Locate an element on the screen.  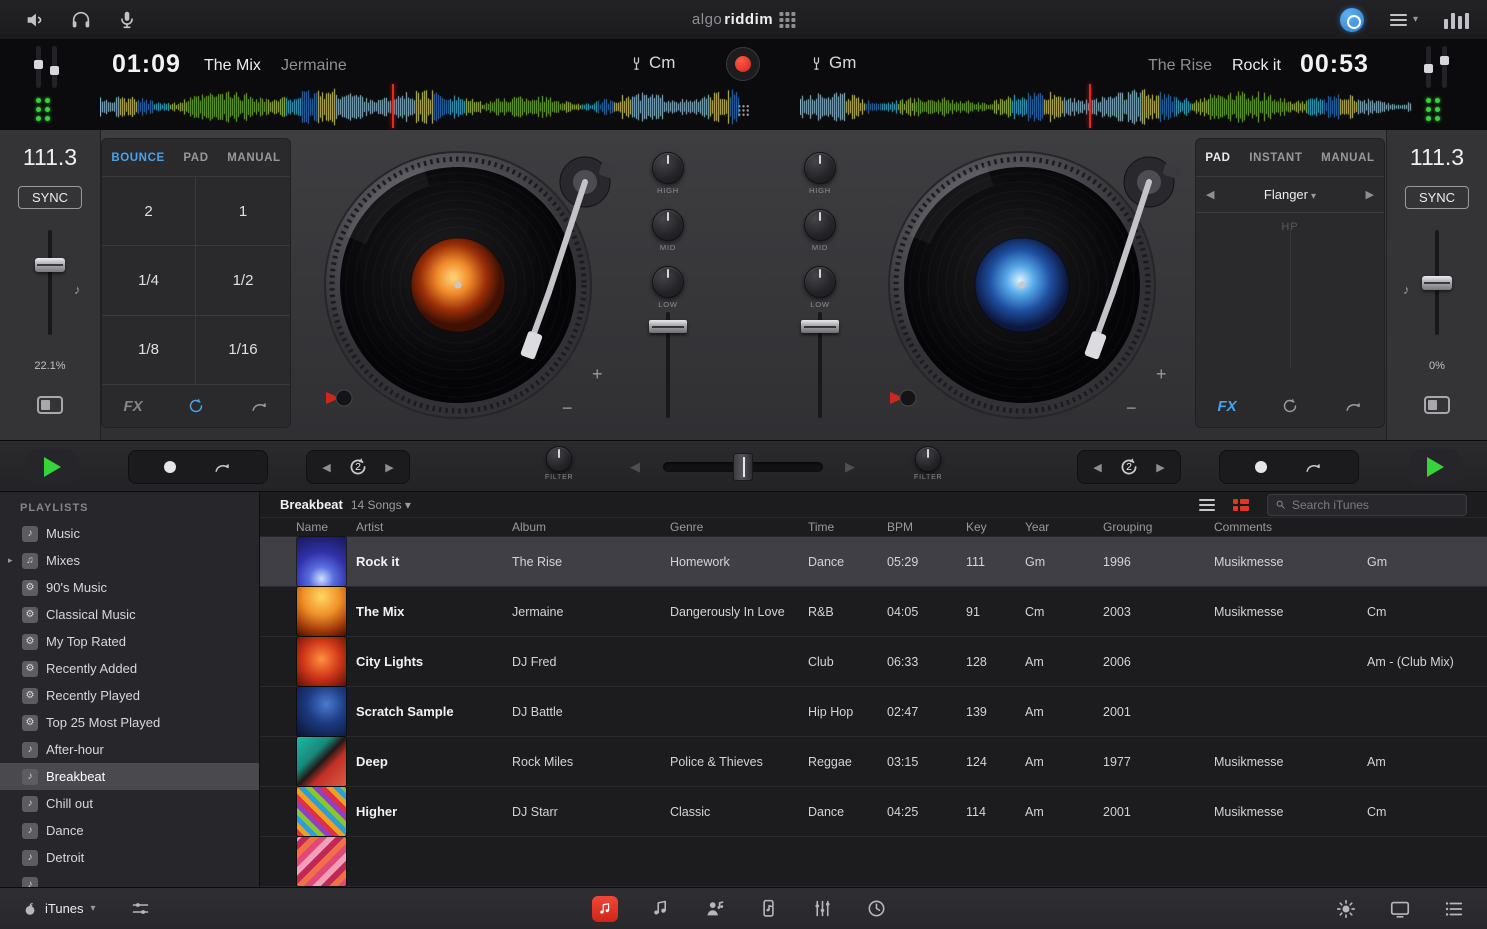
sidebar-item-partial: ♪ is located at coordinates (129, 879).